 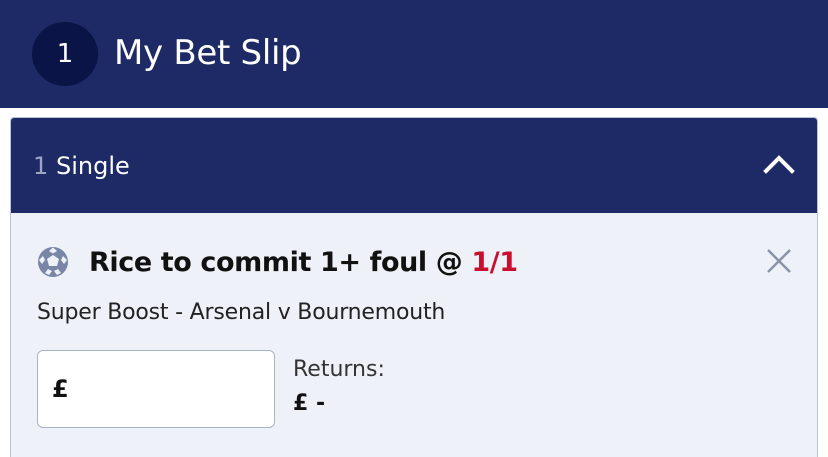 I want to click on market-name: Super Boost - Arsenal v Bournemouth, so click(x=241, y=312).